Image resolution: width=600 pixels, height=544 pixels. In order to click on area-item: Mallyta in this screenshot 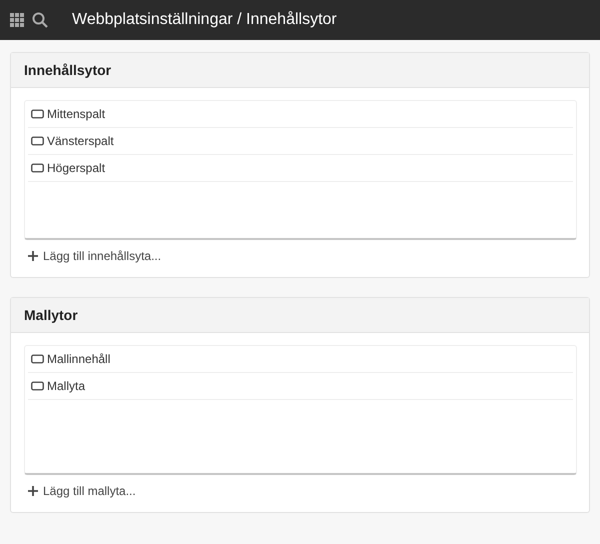, I will do `click(300, 386)`.